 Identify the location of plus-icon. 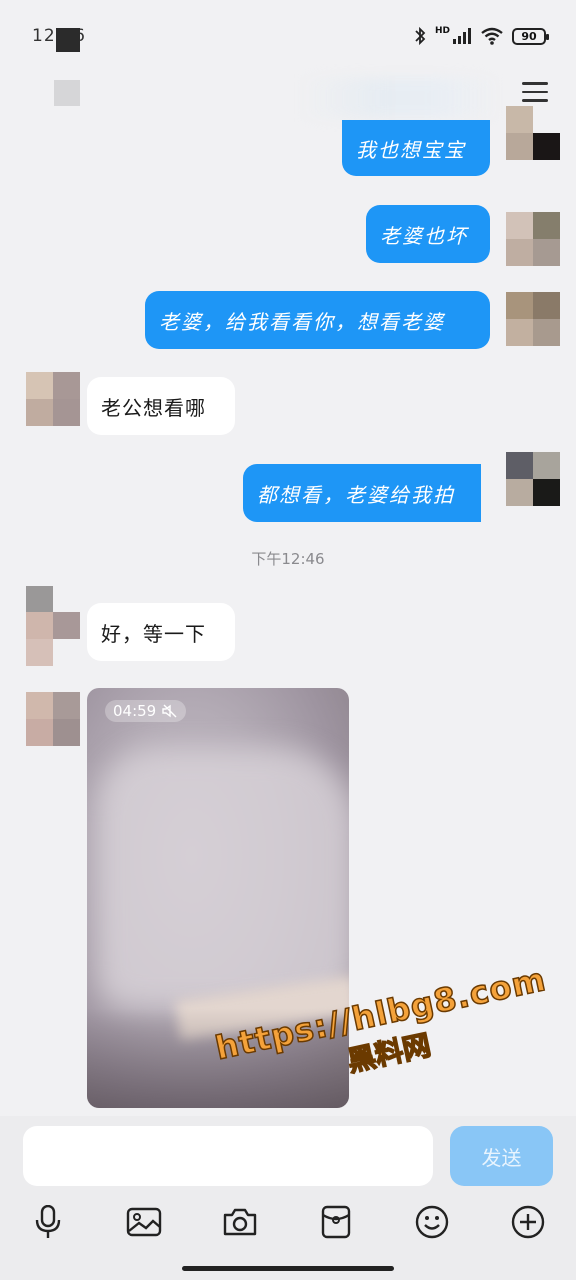
(528, 1222).